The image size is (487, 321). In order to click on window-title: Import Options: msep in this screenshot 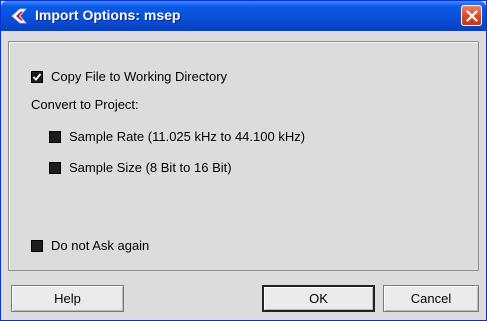, I will do `click(108, 15)`.